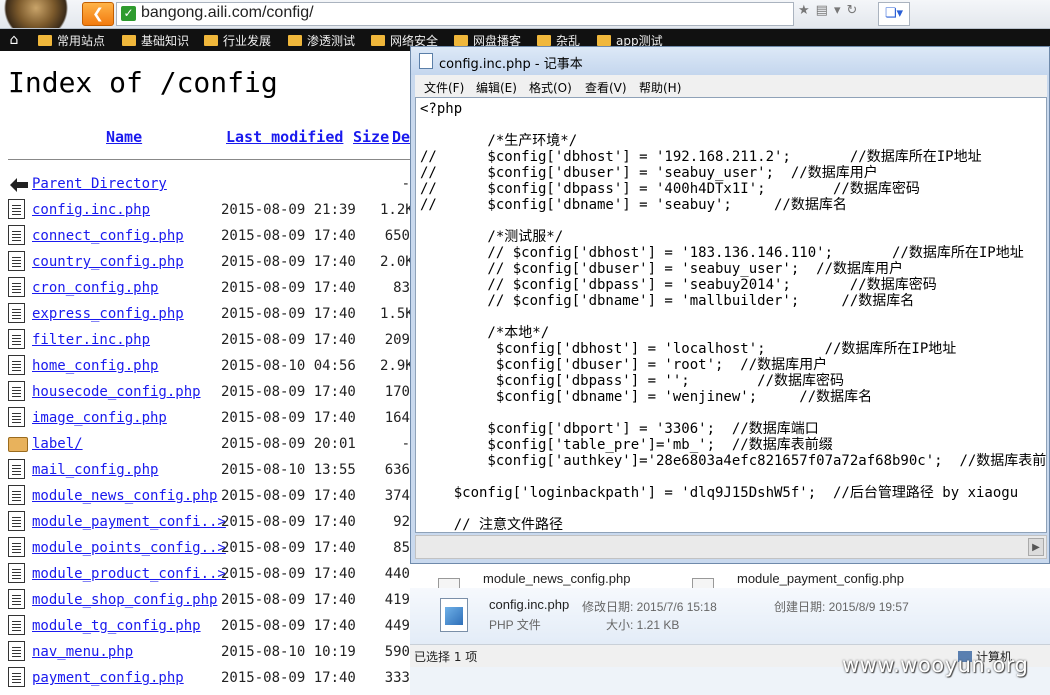 The height and width of the screenshot is (695, 1050). I want to click on parent-size: -, so click(405, 184).